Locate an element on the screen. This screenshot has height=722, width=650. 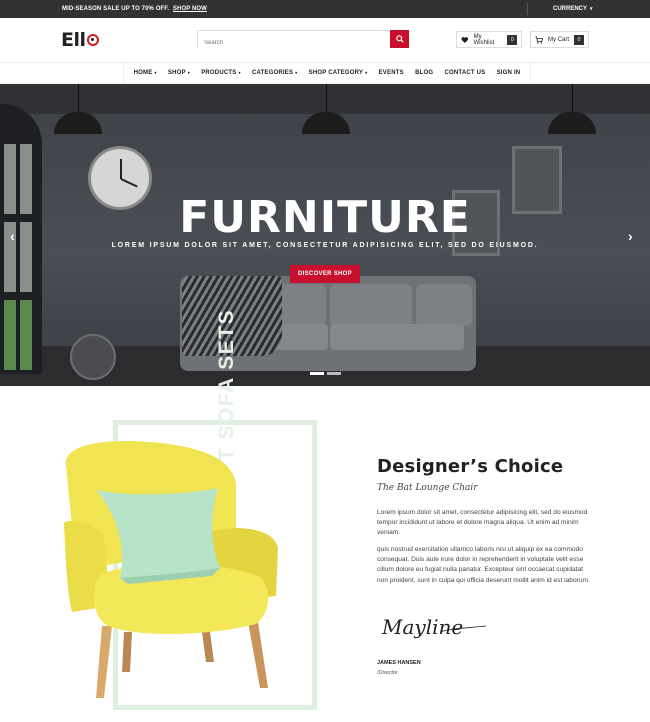
heart-icon is located at coordinates (465, 39).